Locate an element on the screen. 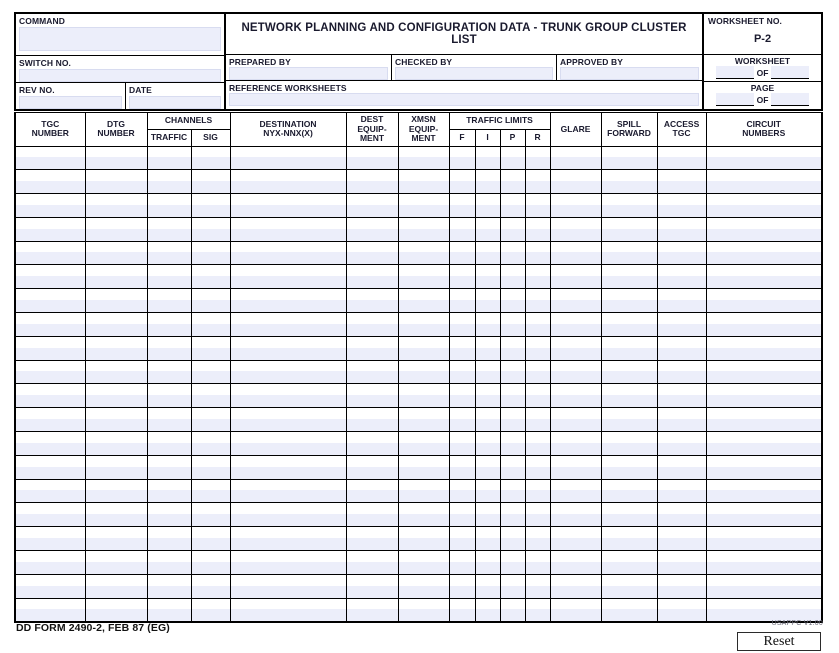 Image resolution: width=839 pixels, height=653 pixels. input-dest-equipment-row15 is located at coordinates (372, 496).